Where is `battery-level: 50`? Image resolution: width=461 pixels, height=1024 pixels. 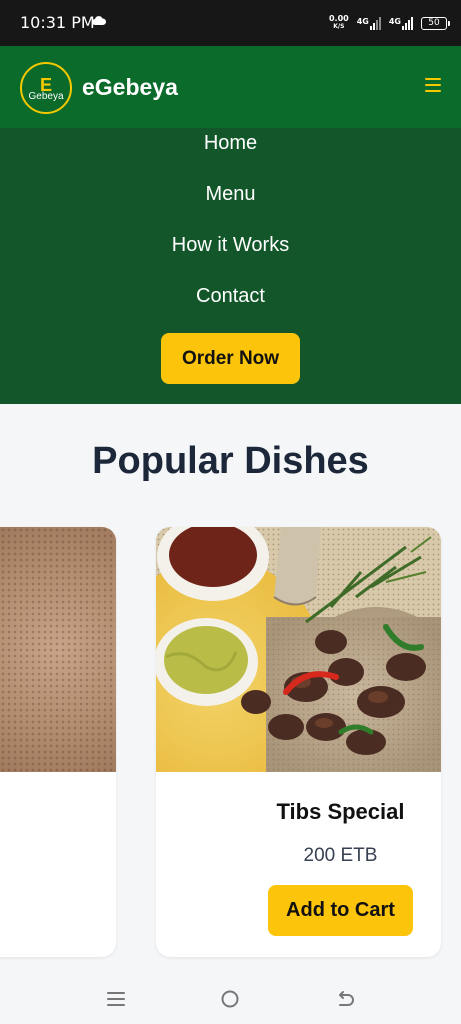
battery-level: 50 is located at coordinates (434, 23).